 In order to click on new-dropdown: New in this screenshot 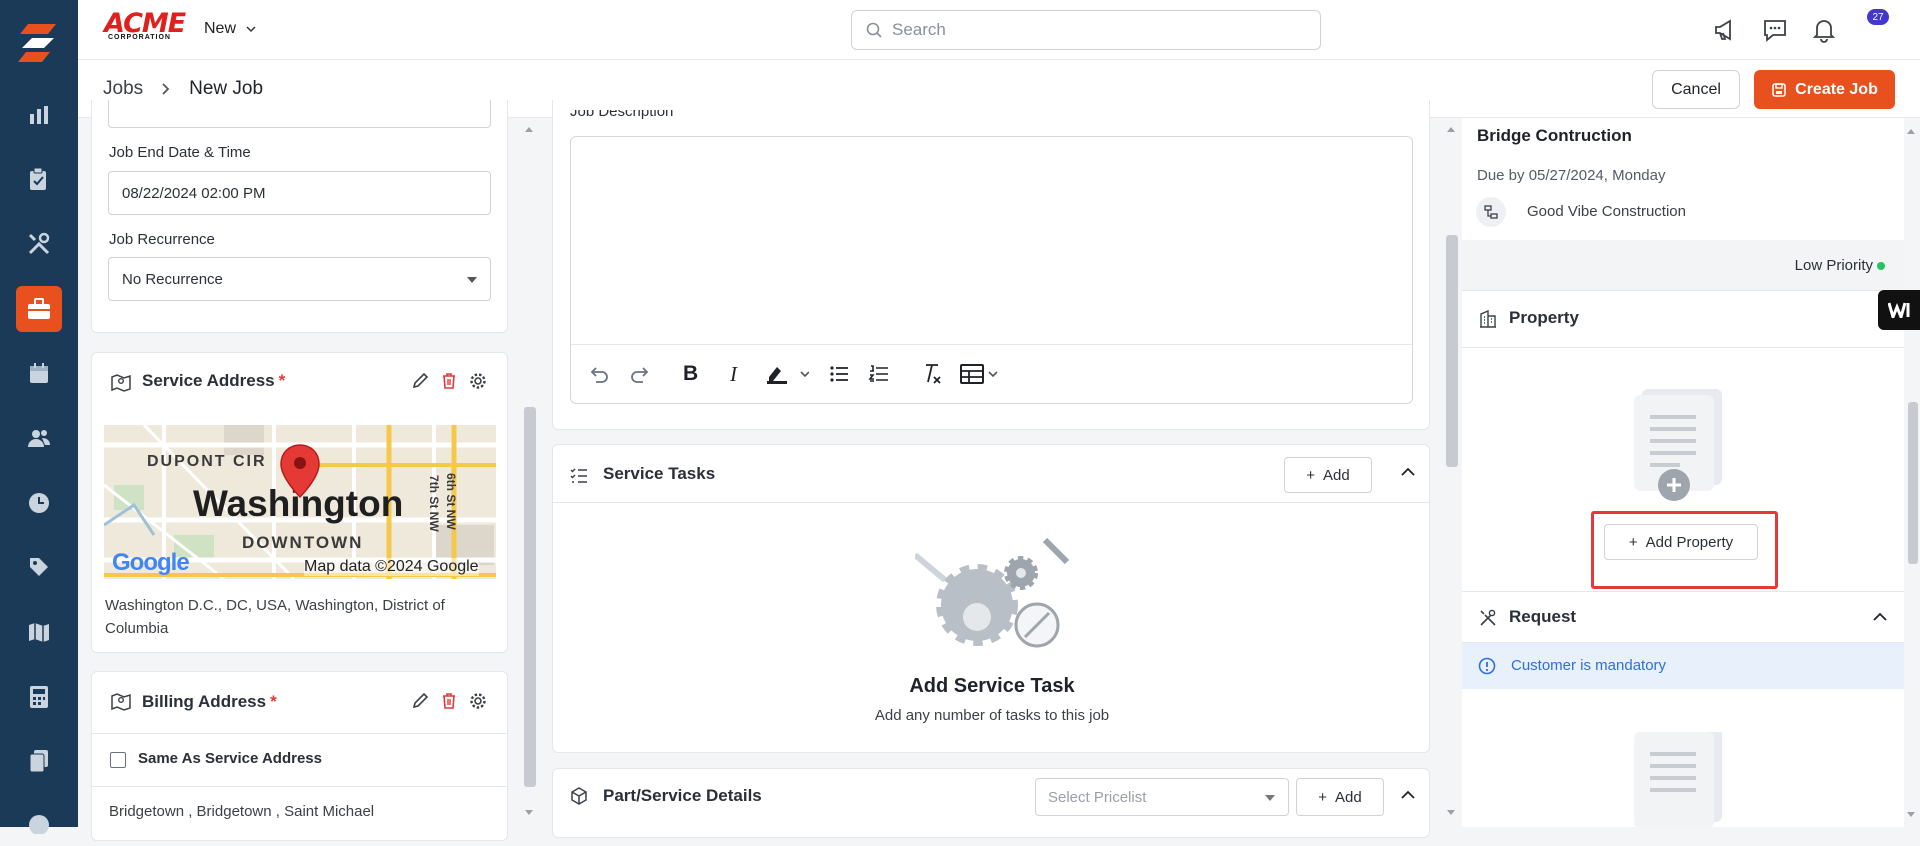, I will do `click(230, 29)`.